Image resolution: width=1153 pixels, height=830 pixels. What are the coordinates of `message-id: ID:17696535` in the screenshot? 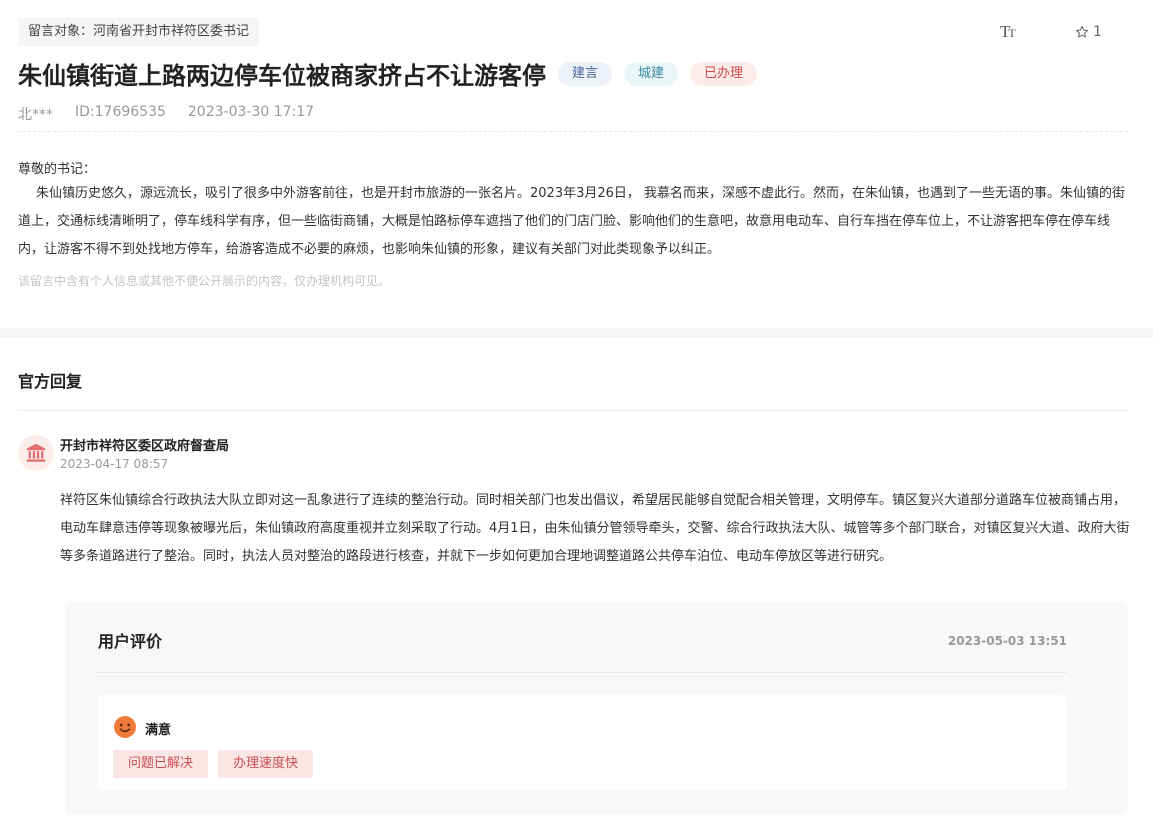 It's located at (120, 112).